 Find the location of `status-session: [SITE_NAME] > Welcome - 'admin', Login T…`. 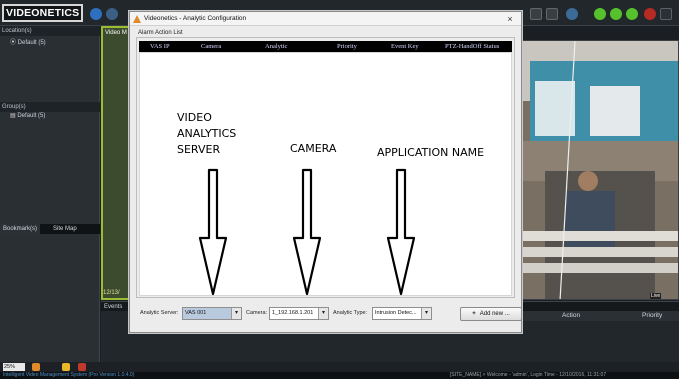

status-session: [SITE_NAME] > Welcome - 'admin', Login T… is located at coordinates (528, 375).